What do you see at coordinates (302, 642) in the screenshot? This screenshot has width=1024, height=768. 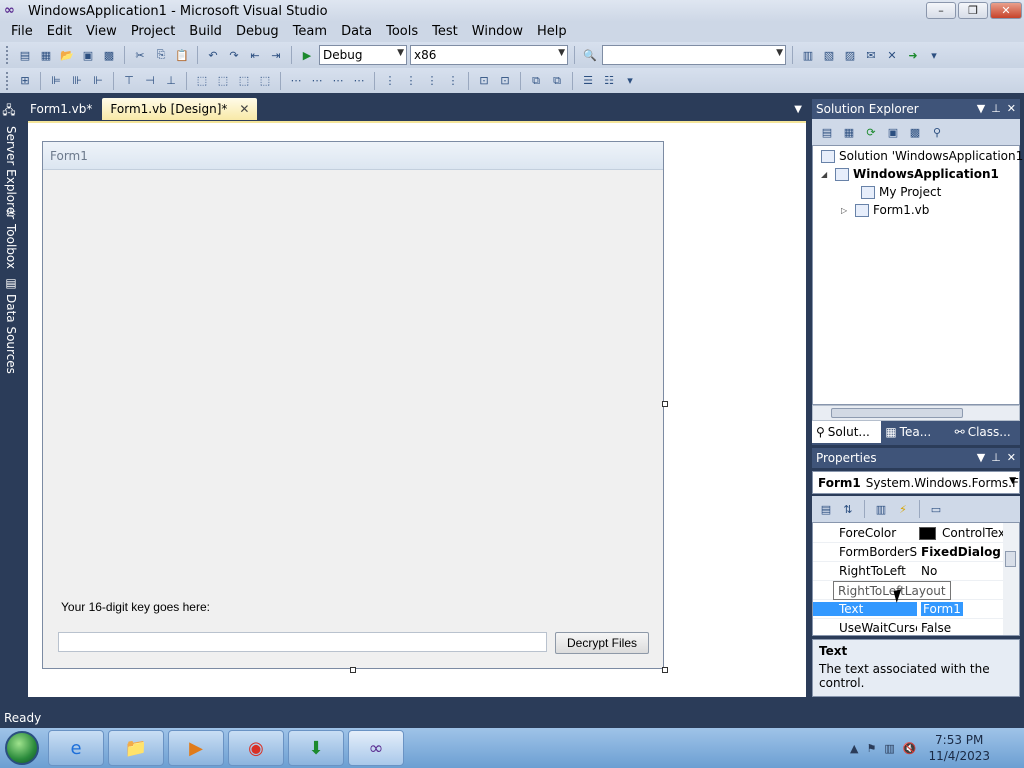 I see `key-textbox` at bounding box center [302, 642].